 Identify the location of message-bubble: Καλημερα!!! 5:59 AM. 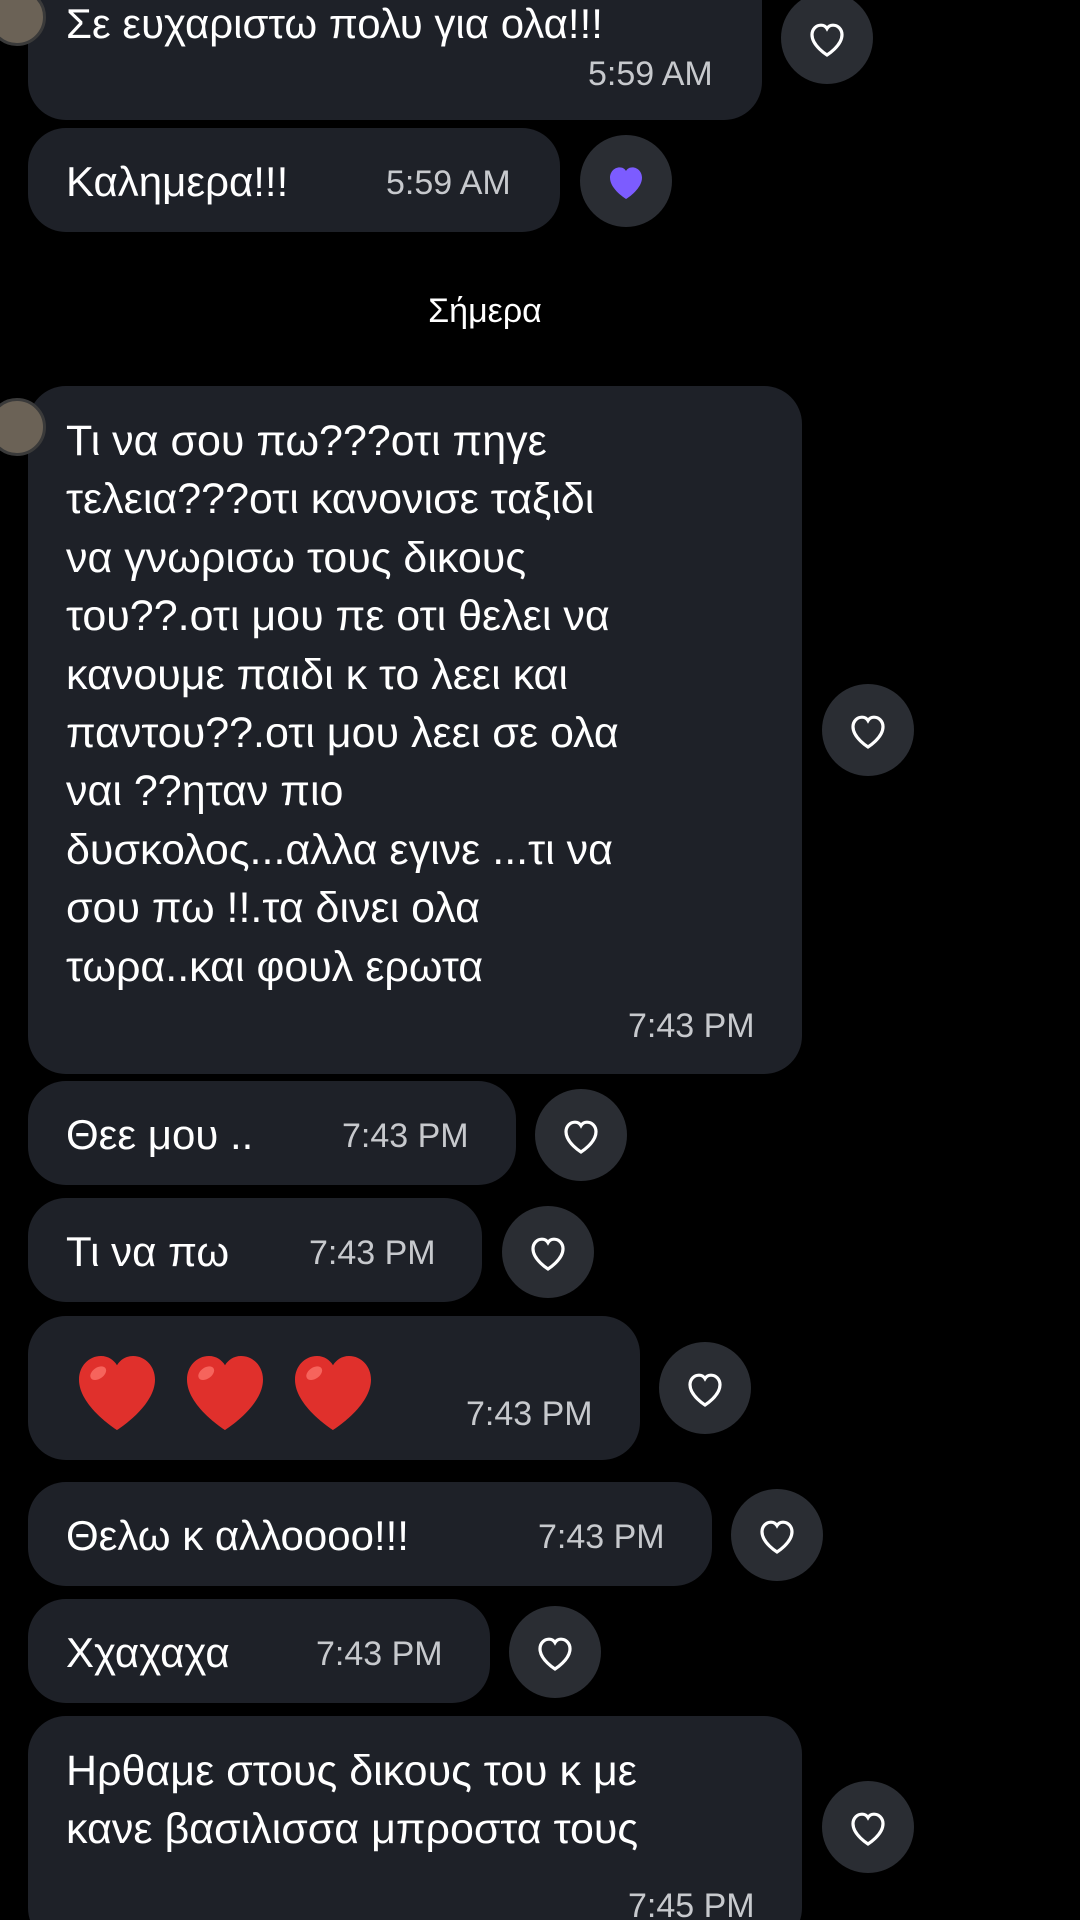
(294, 180).